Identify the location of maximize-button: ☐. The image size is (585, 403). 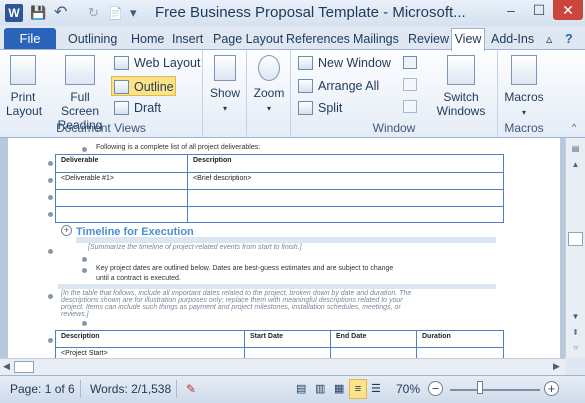
(539, 10).